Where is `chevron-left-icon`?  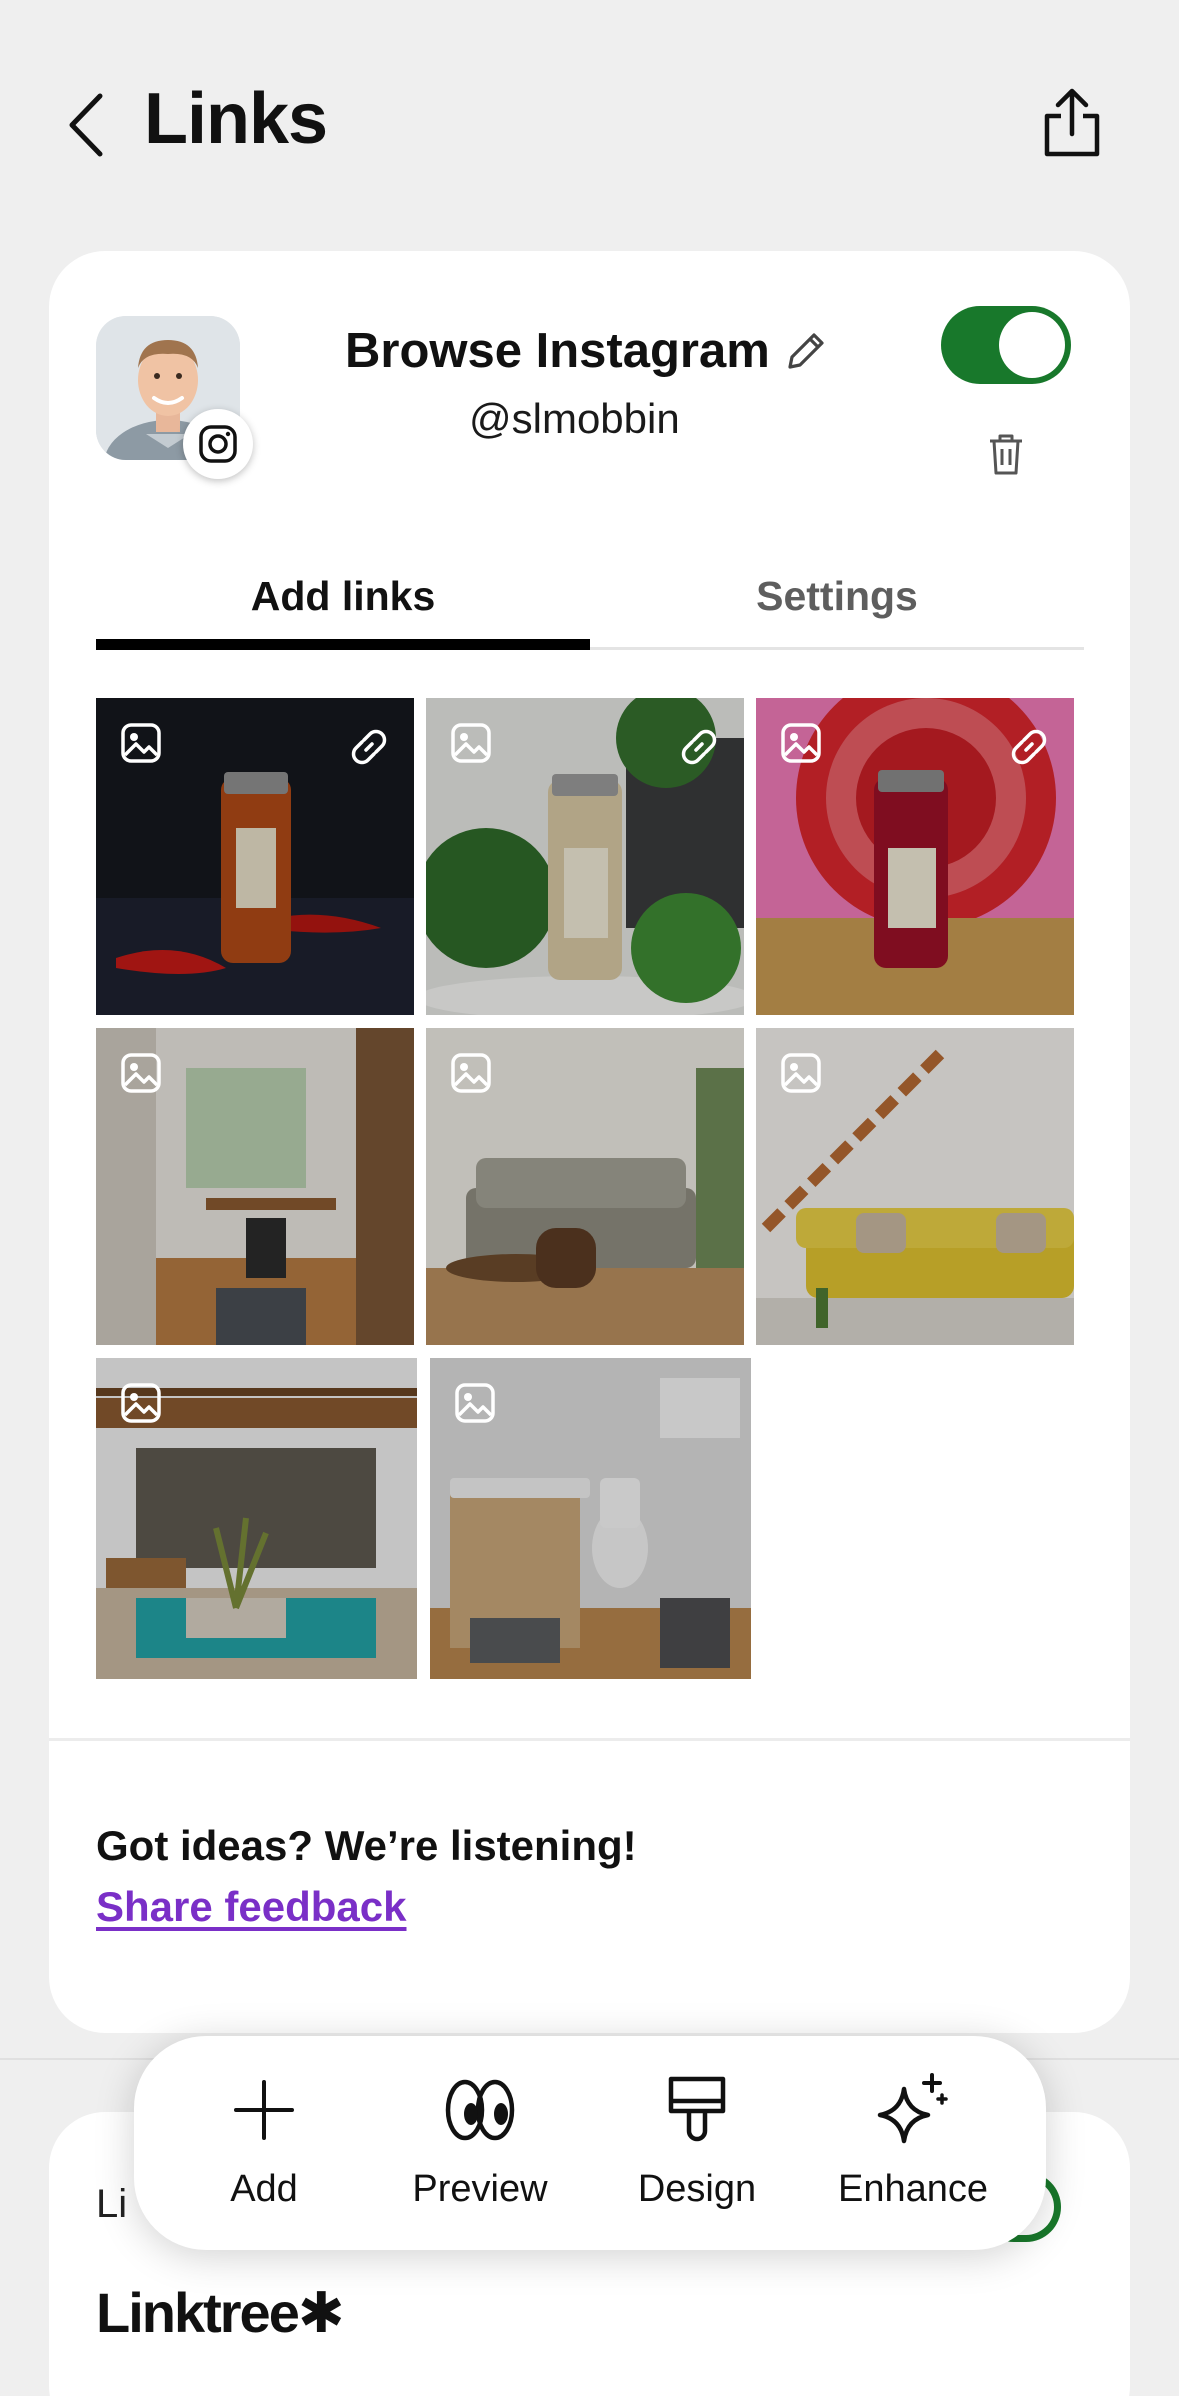
chevron-left-icon is located at coordinates (86, 125).